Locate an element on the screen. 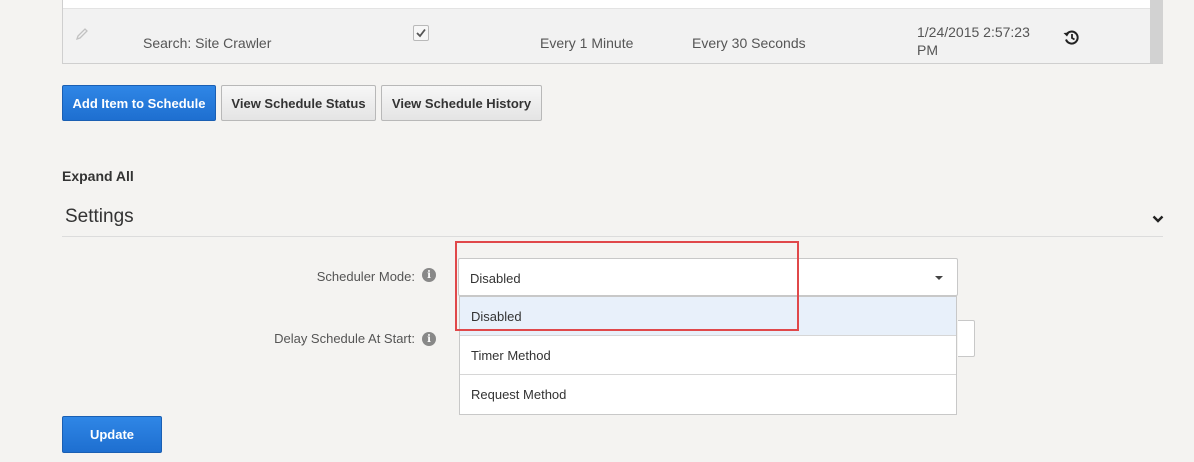 Image resolution: width=1194 pixels, height=462 pixels. option-timer-method: Timer Method is located at coordinates (708, 355).